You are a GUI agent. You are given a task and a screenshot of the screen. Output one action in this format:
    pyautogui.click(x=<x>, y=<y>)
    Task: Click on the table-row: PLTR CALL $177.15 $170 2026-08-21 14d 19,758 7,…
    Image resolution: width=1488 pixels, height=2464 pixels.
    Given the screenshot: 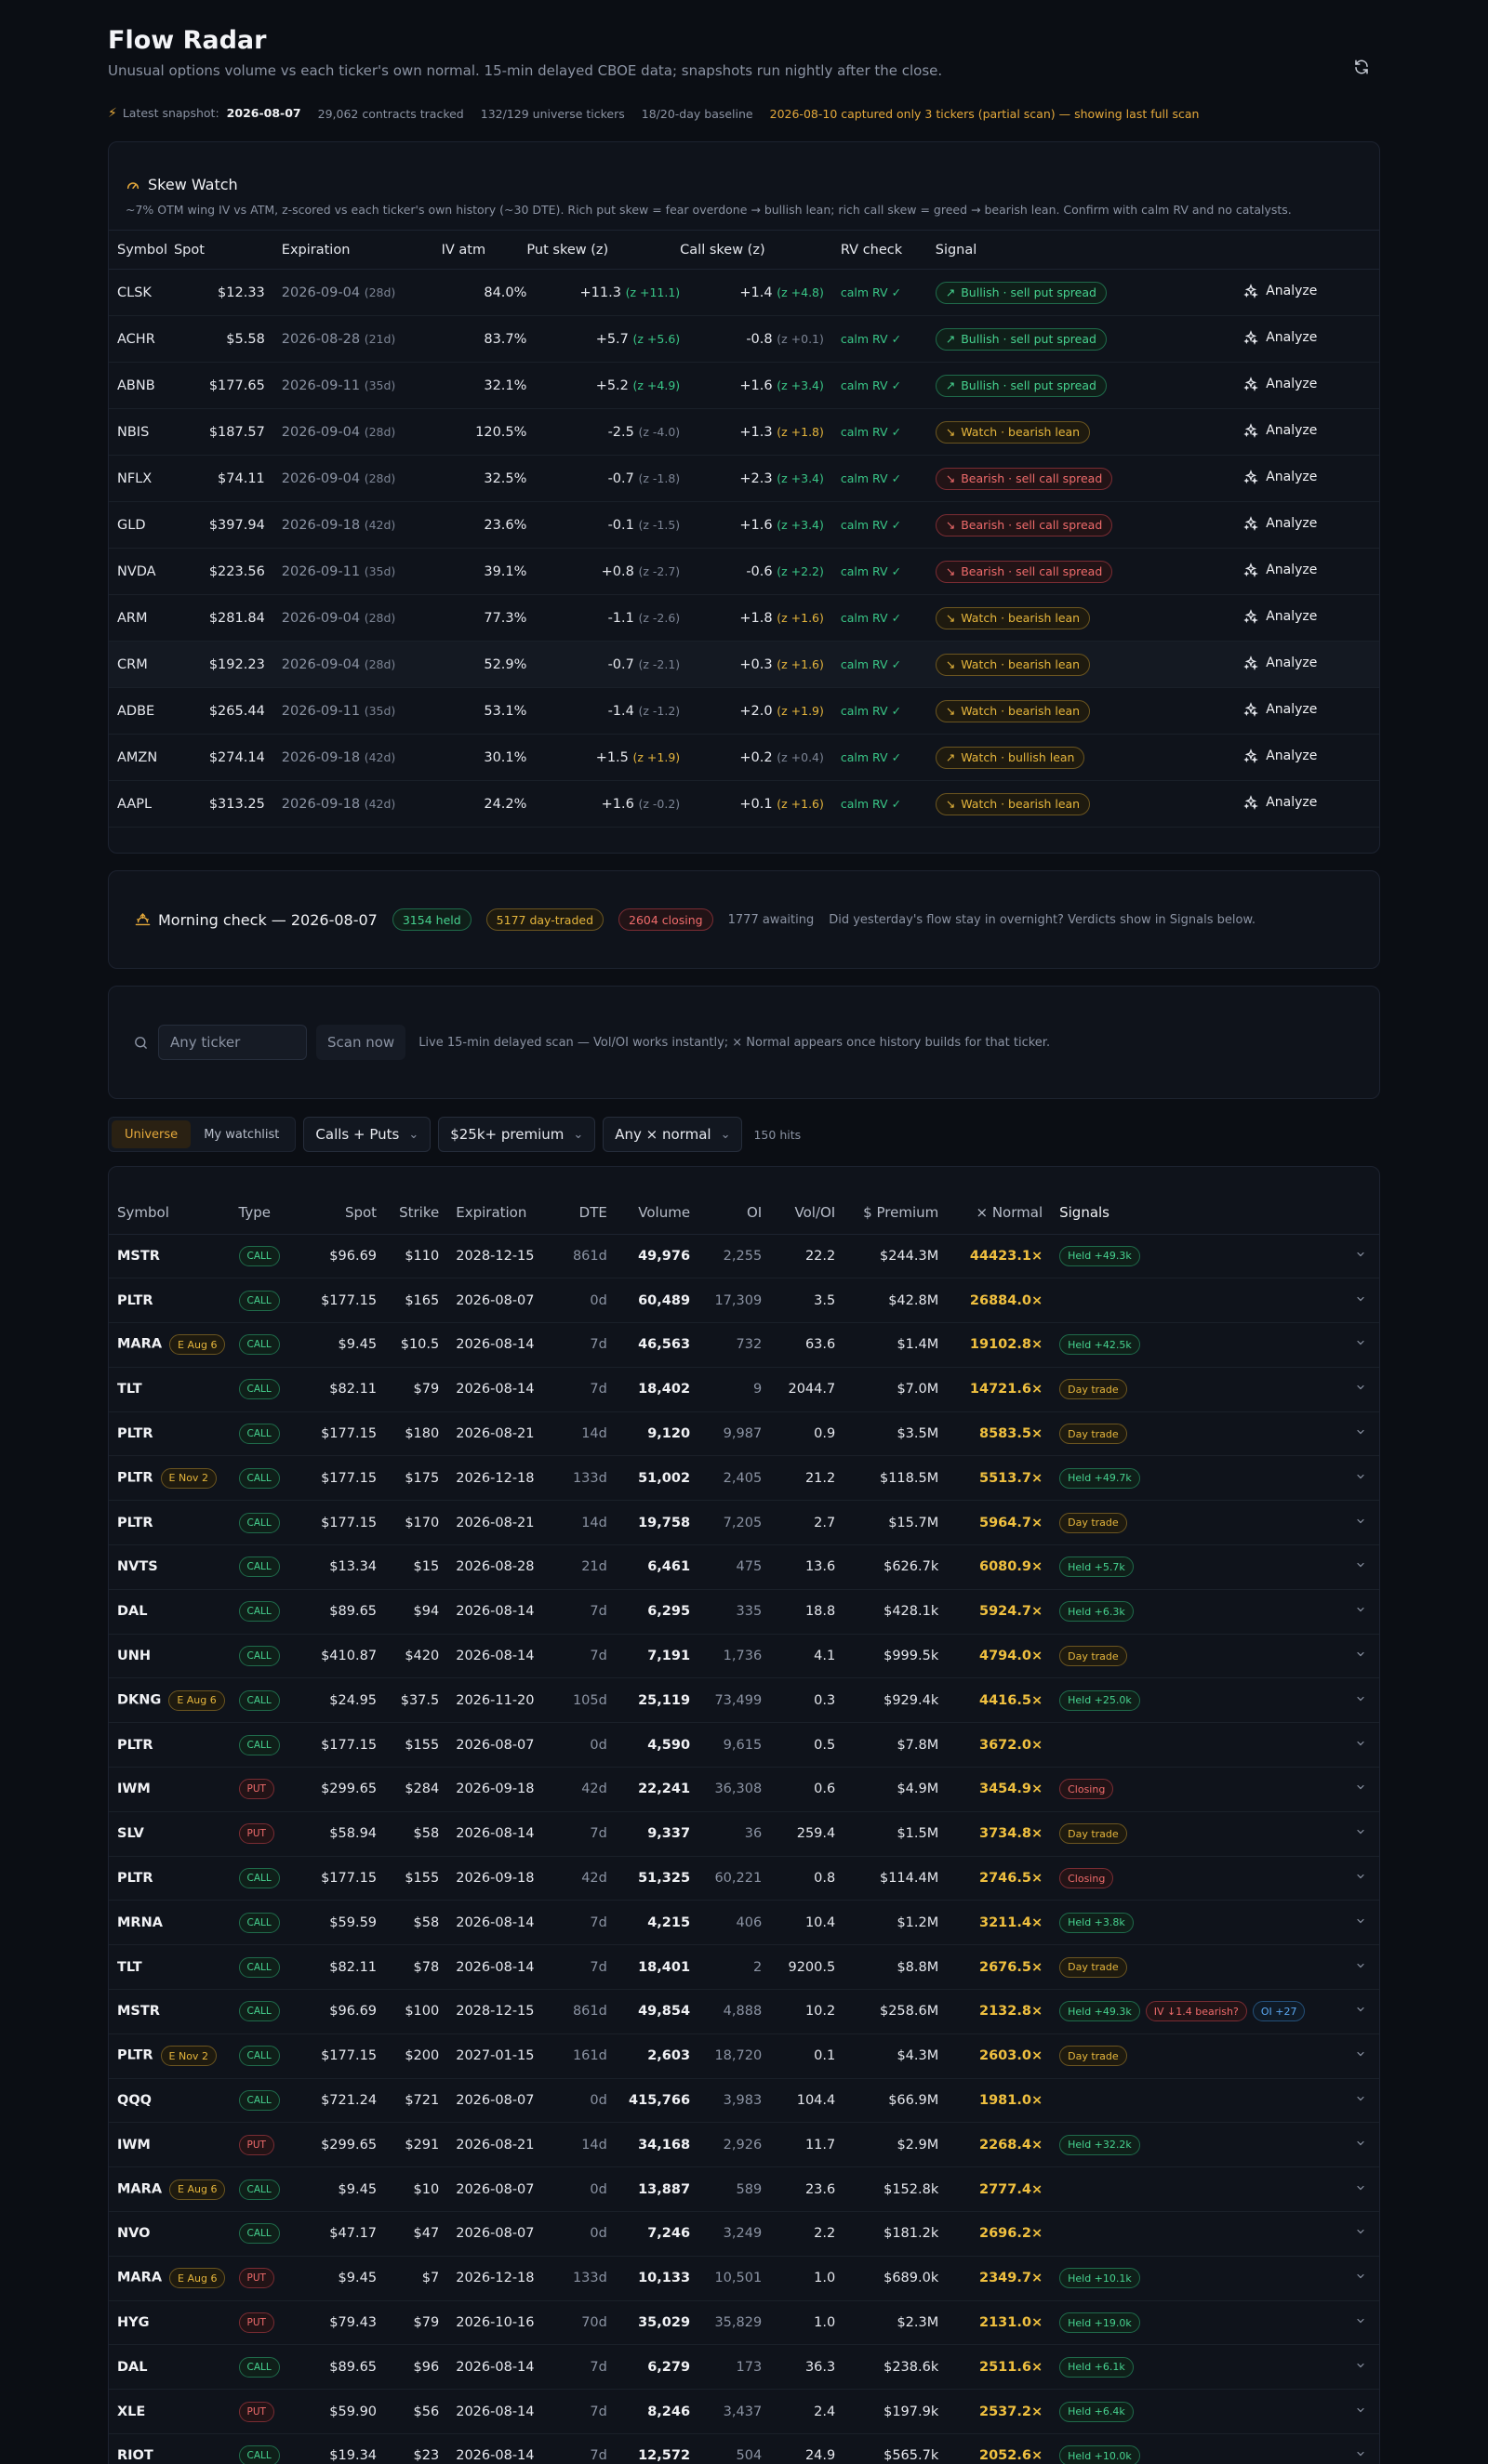 What is the action you would take?
    pyautogui.click(x=744, y=1523)
    